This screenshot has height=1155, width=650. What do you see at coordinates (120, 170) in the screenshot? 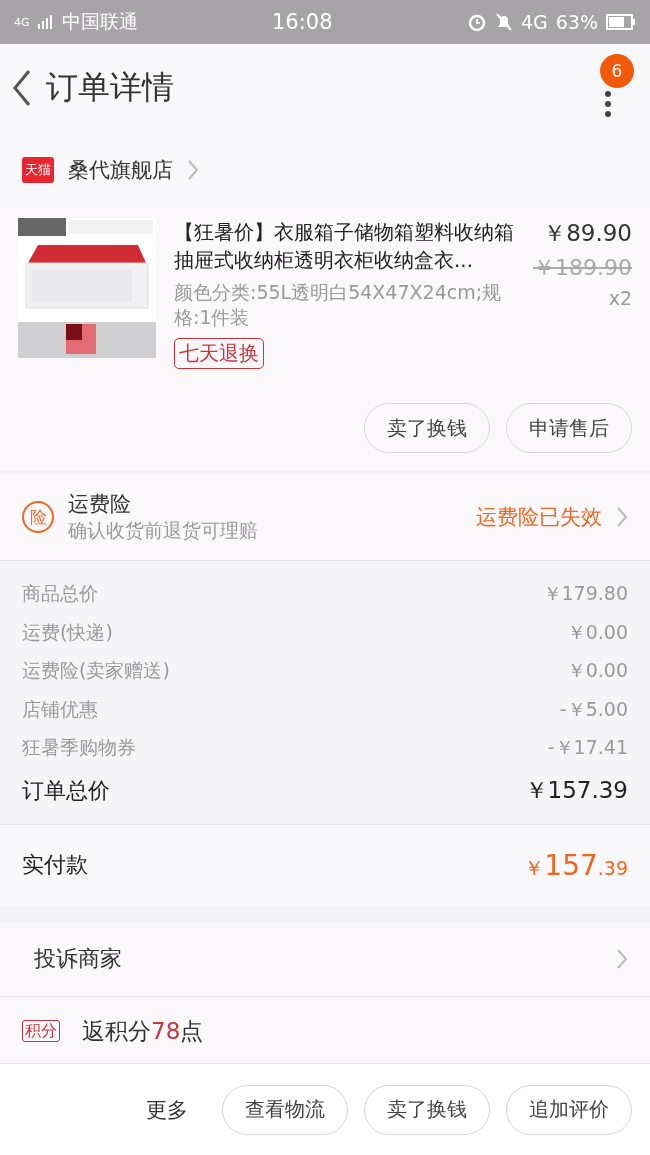
I see `shop-name: 桑代旗舰店` at bounding box center [120, 170].